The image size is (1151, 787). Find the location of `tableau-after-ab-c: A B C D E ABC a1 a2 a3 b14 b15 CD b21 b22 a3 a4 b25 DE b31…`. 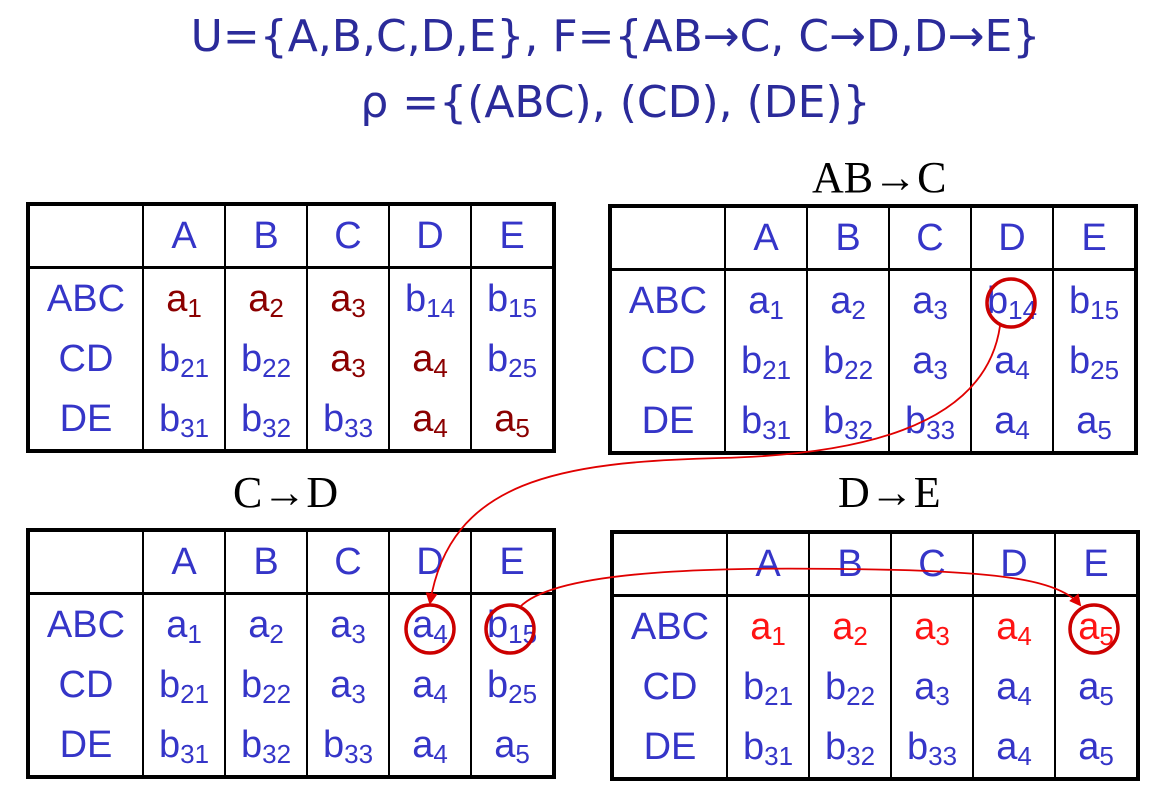

tableau-after-ab-c: A B C D E ABC a1 a2 a3 b14 b15 CD b21 b22 a3 a4 b25 DE b31… is located at coordinates (873, 329).